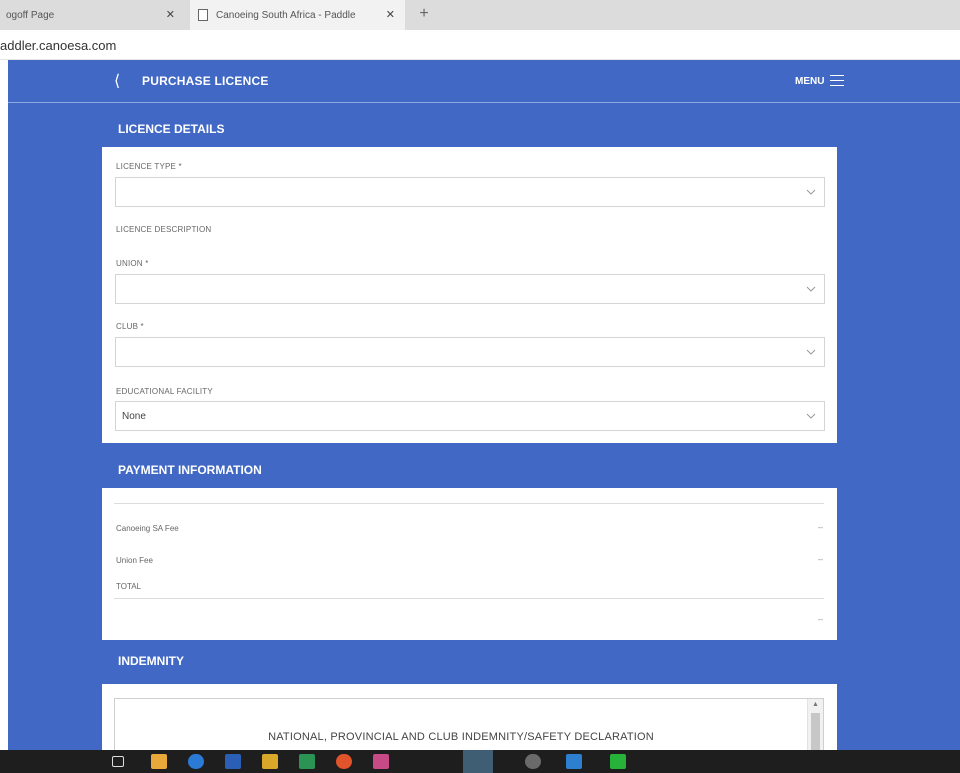 Image resolution: width=960 pixels, height=773 pixels. What do you see at coordinates (134, 416) in the screenshot?
I see `educational-facility-value: None` at bounding box center [134, 416].